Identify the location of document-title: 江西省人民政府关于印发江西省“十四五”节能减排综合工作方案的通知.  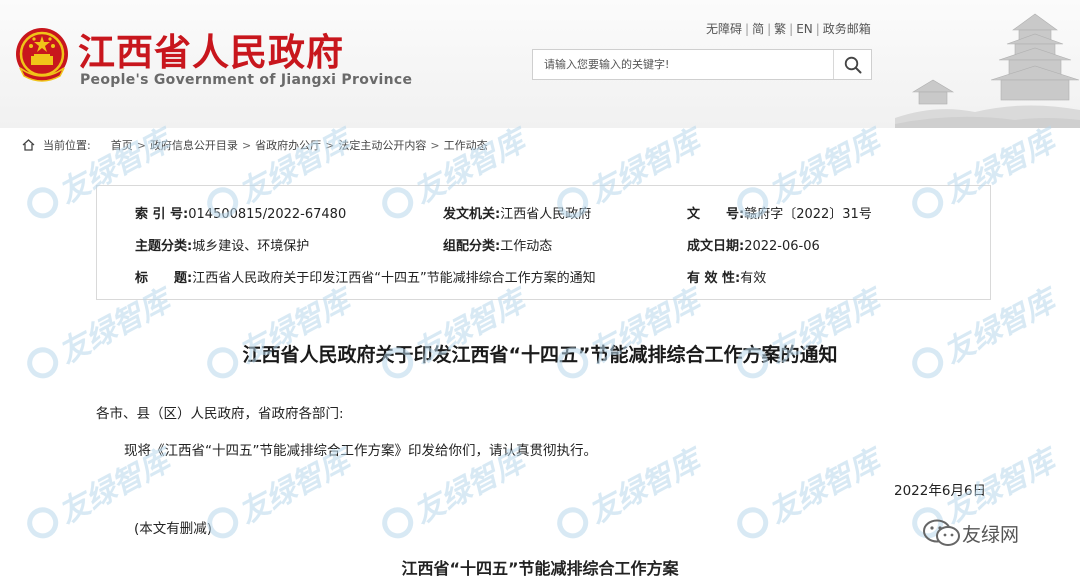
(540, 355).